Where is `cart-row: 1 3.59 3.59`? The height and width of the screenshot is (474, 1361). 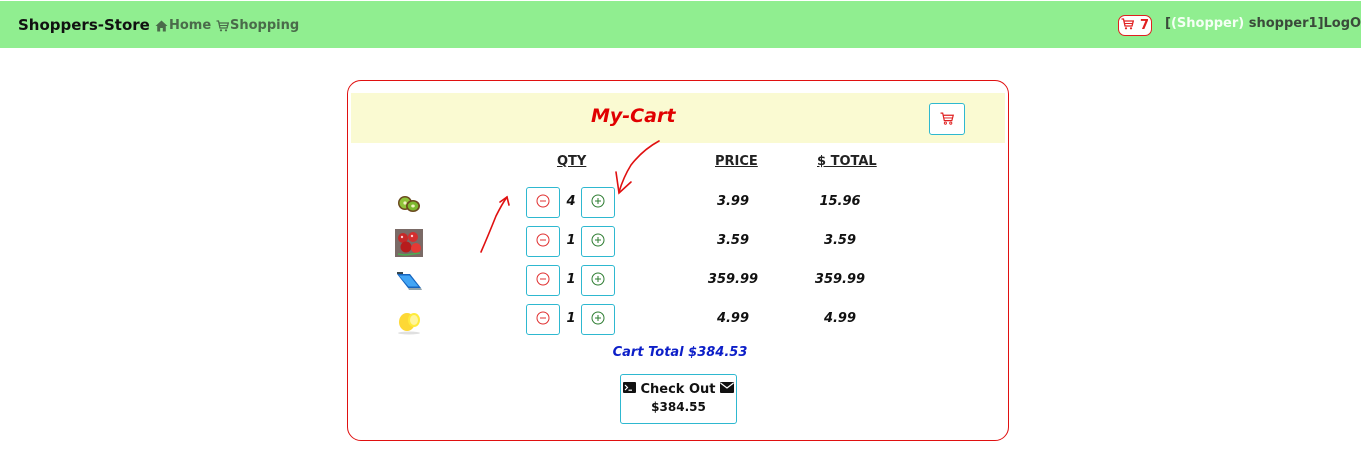 cart-row: 1 3.59 3.59 is located at coordinates (678, 243).